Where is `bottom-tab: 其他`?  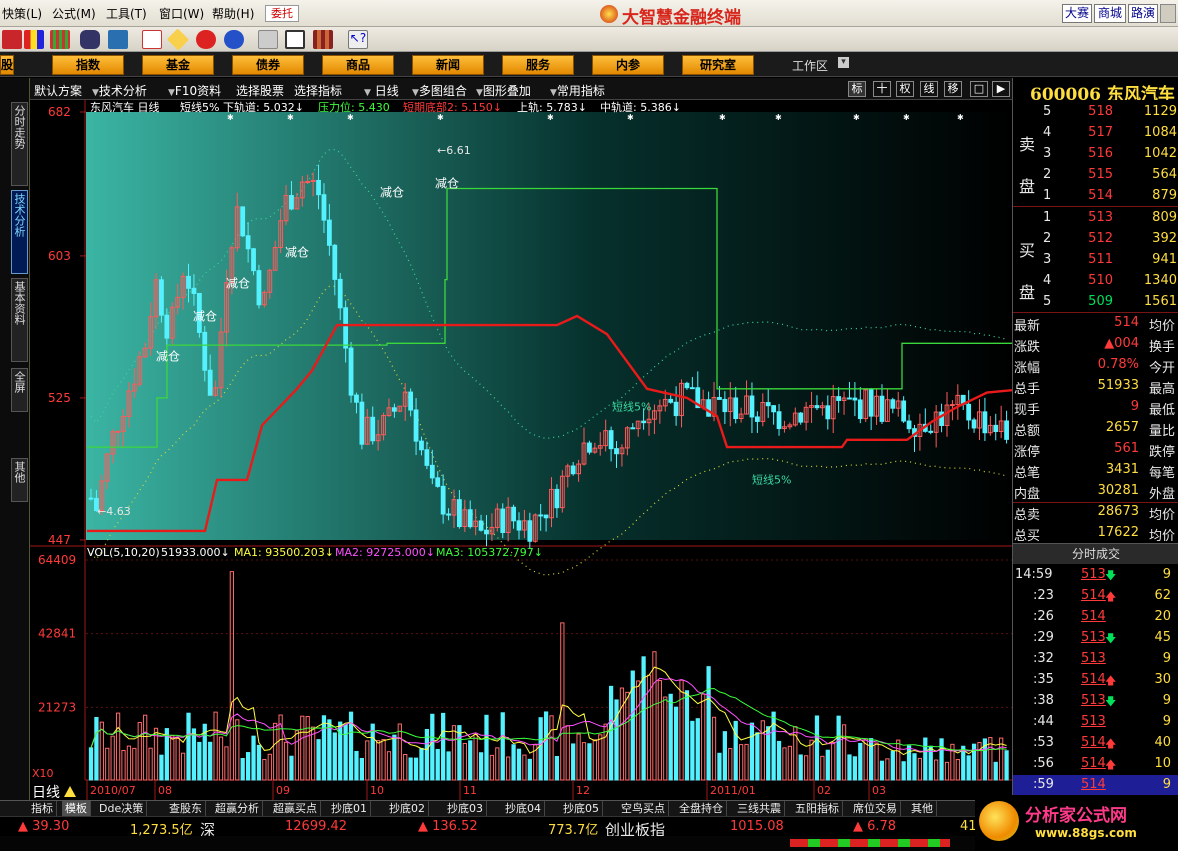 bottom-tab: 其他 is located at coordinates (922, 809).